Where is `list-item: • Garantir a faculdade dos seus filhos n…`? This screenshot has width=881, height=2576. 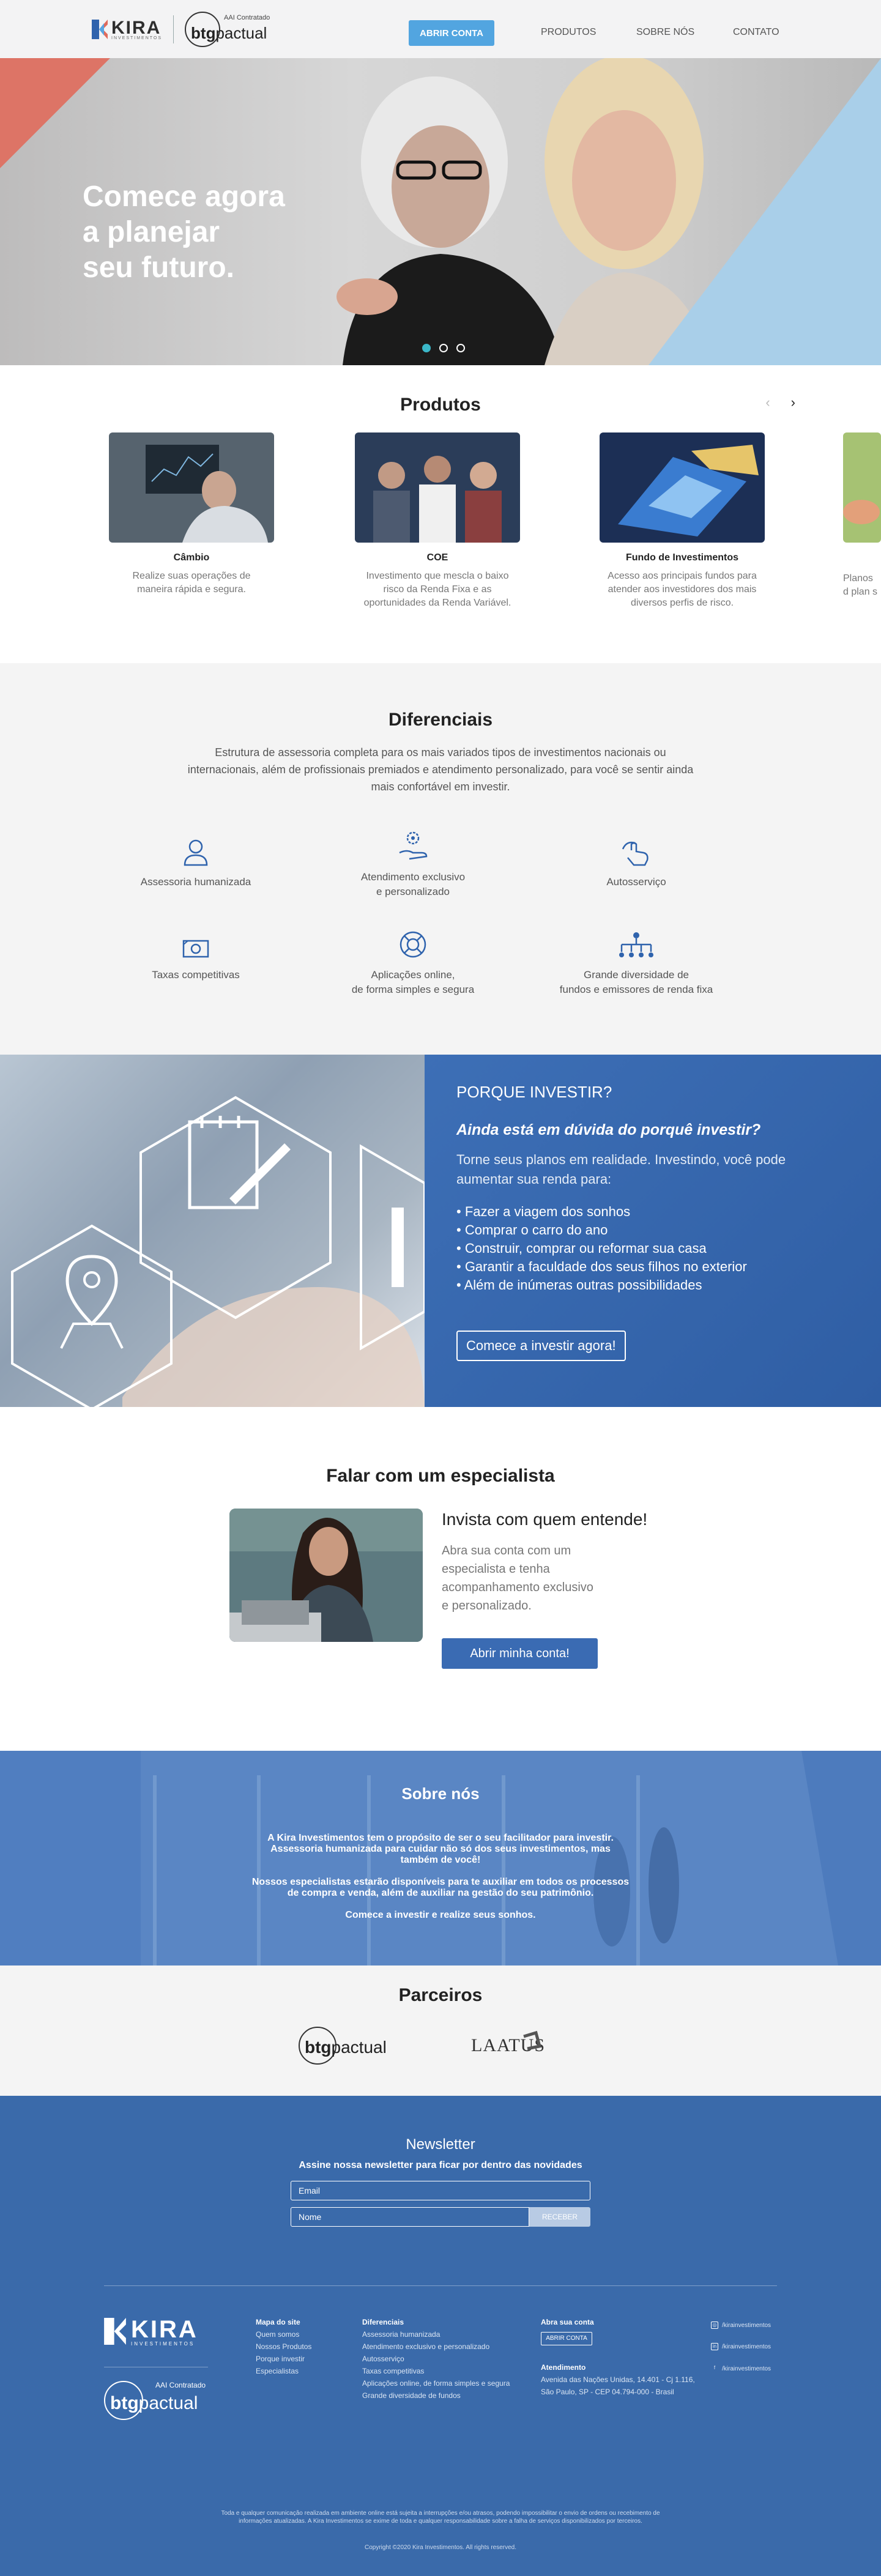 list-item: • Garantir a faculdade dos seus filhos n… is located at coordinates (602, 1266).